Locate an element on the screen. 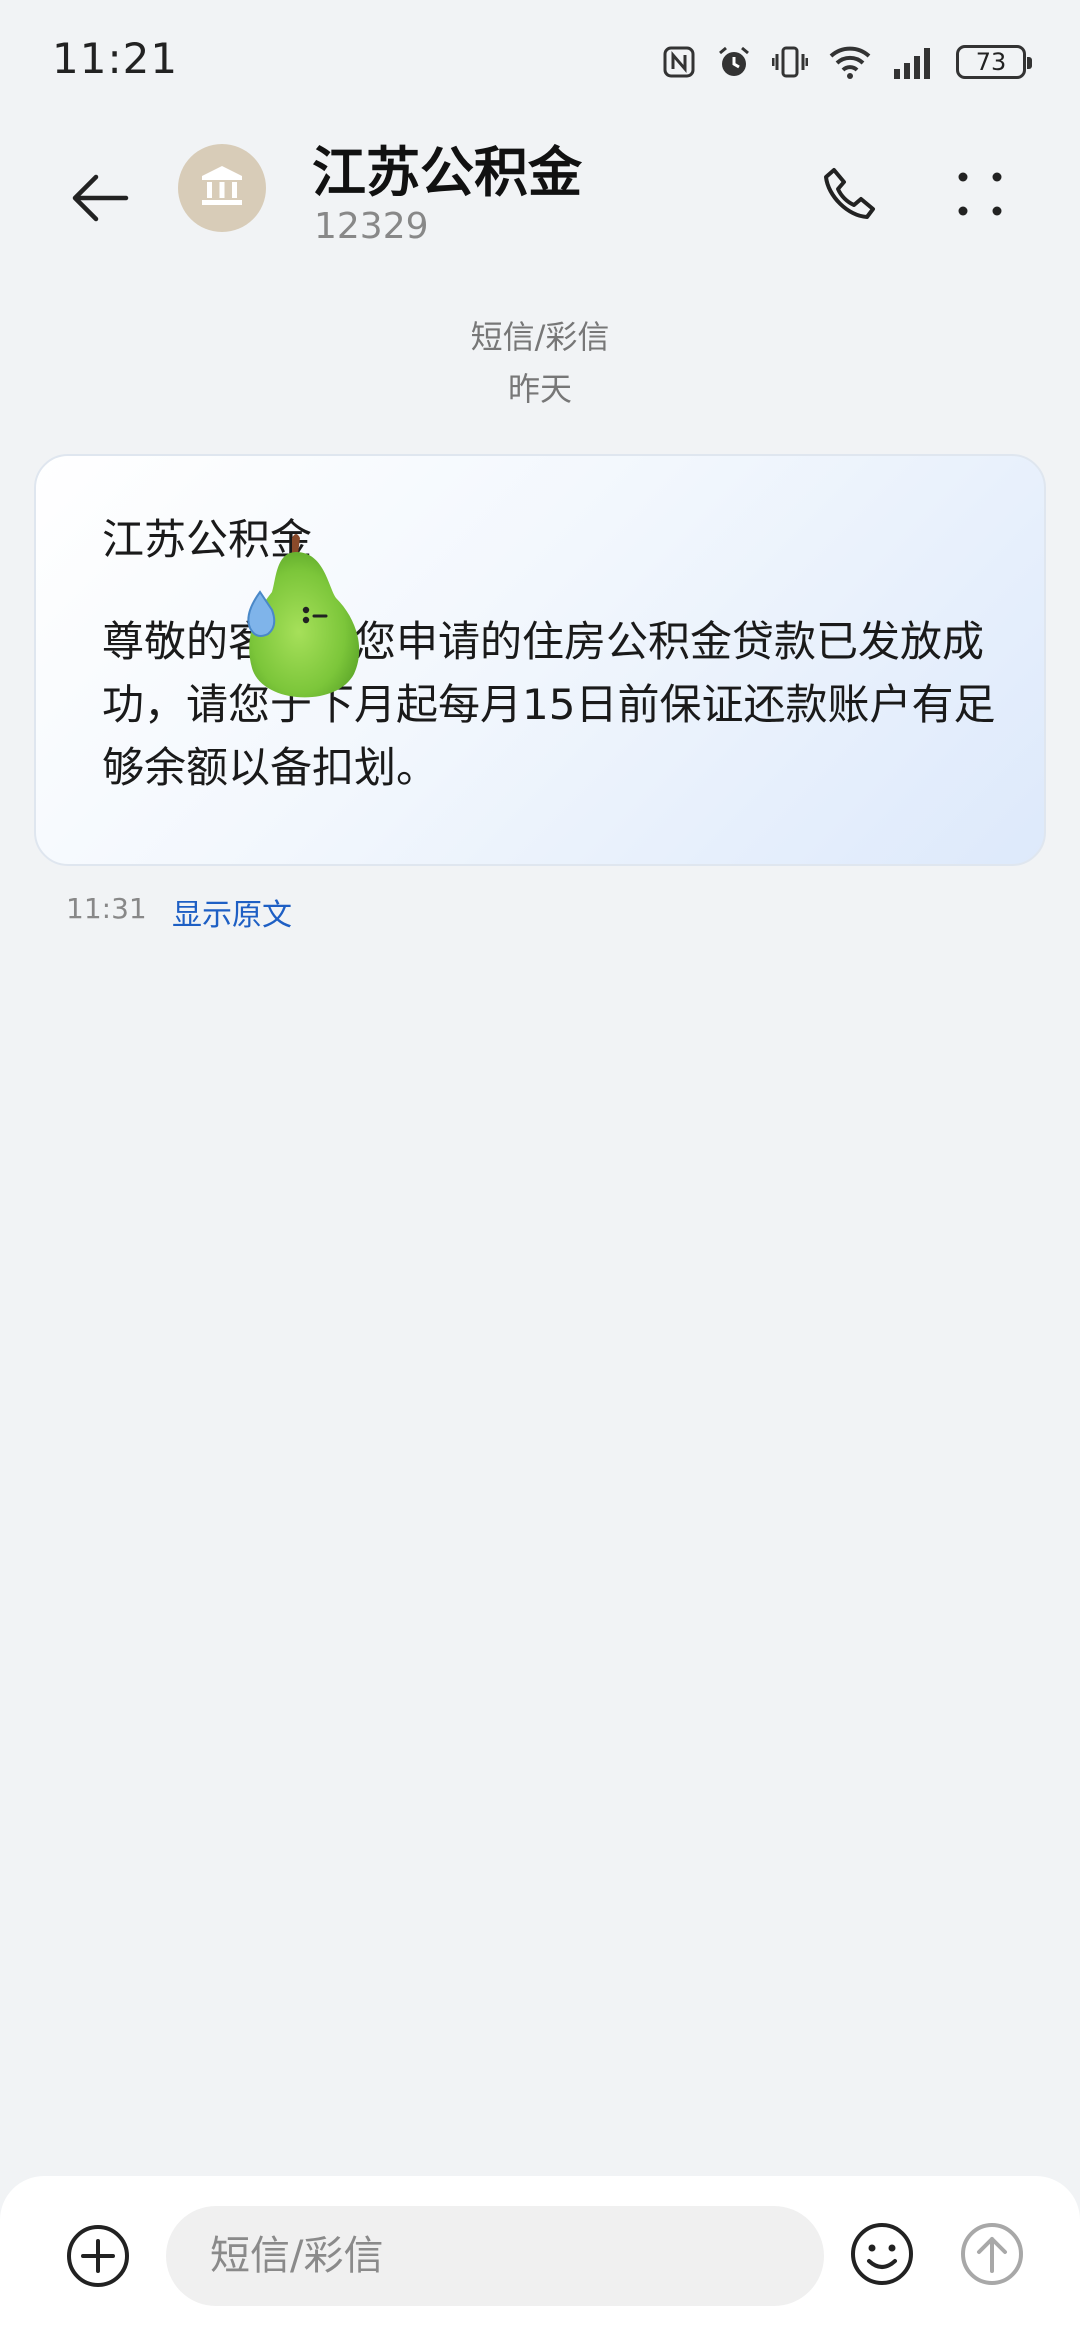  alarm-icon is located at coordinates (734, 62).